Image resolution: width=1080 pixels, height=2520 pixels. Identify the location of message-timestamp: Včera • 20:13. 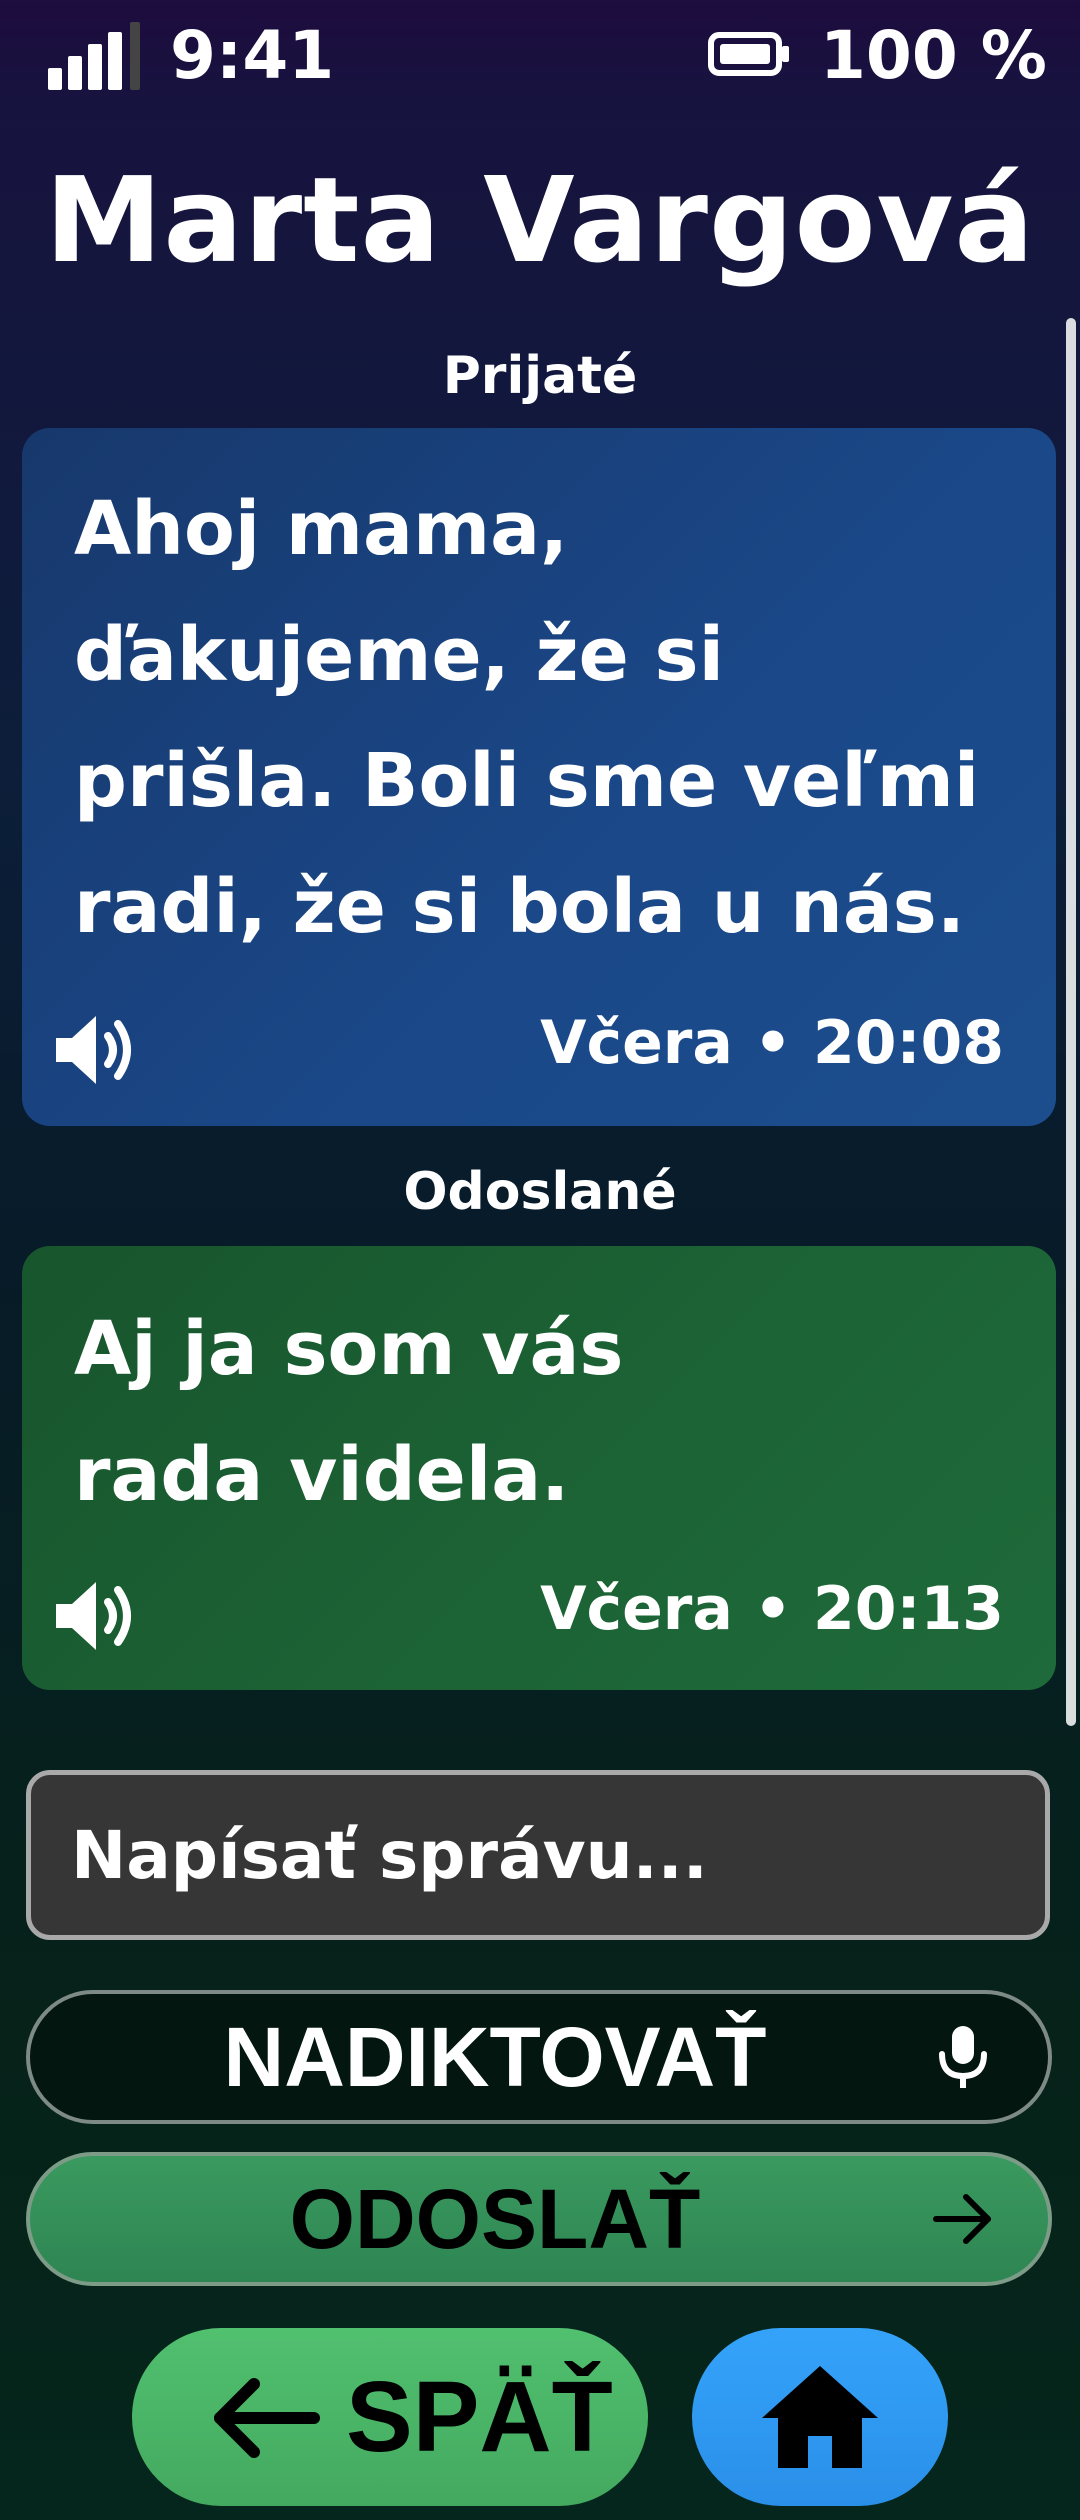
(772, 1609).